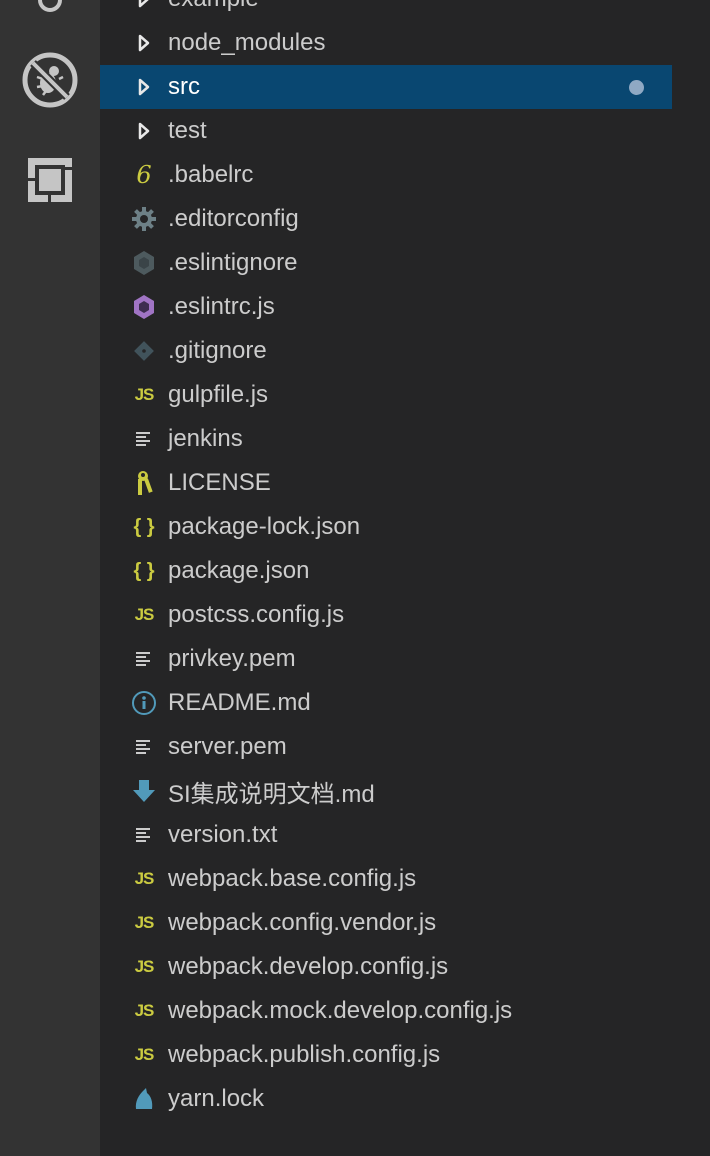  Describe the element at coordinates (386, 703) in the screenshot. I see `file-item-readme-md: README.md` at that location.